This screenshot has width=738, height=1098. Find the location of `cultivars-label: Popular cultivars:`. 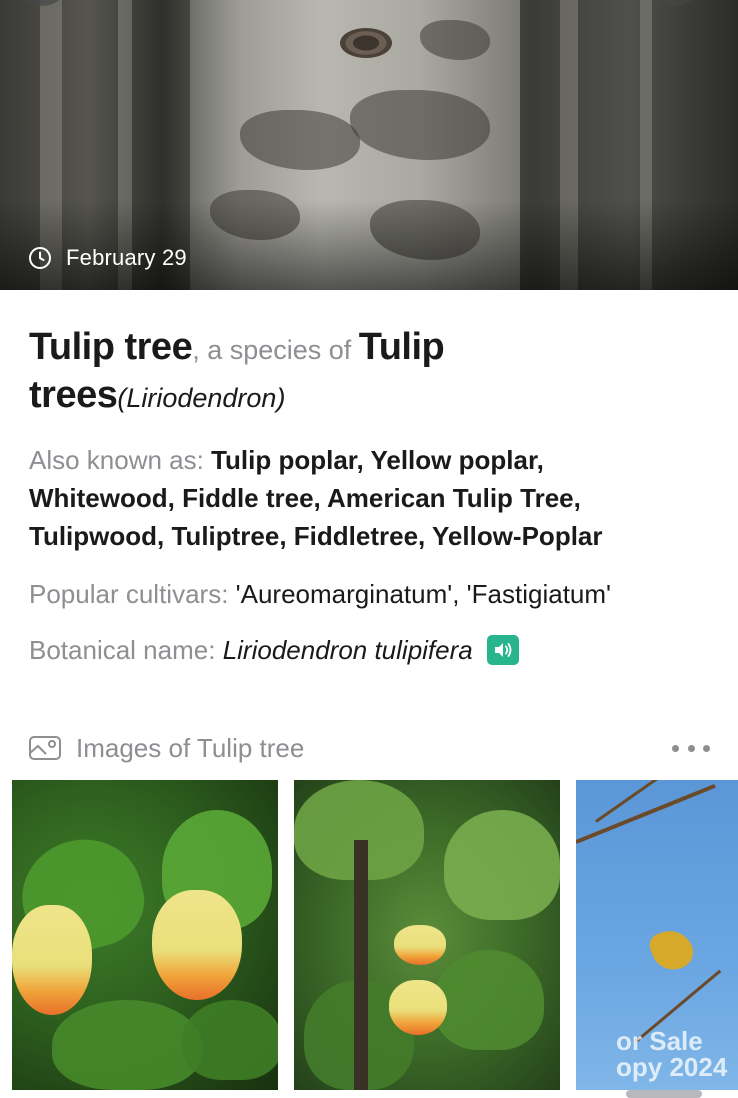

cultivars-label: Popular cultivars: is located at coordinates (132, 594).